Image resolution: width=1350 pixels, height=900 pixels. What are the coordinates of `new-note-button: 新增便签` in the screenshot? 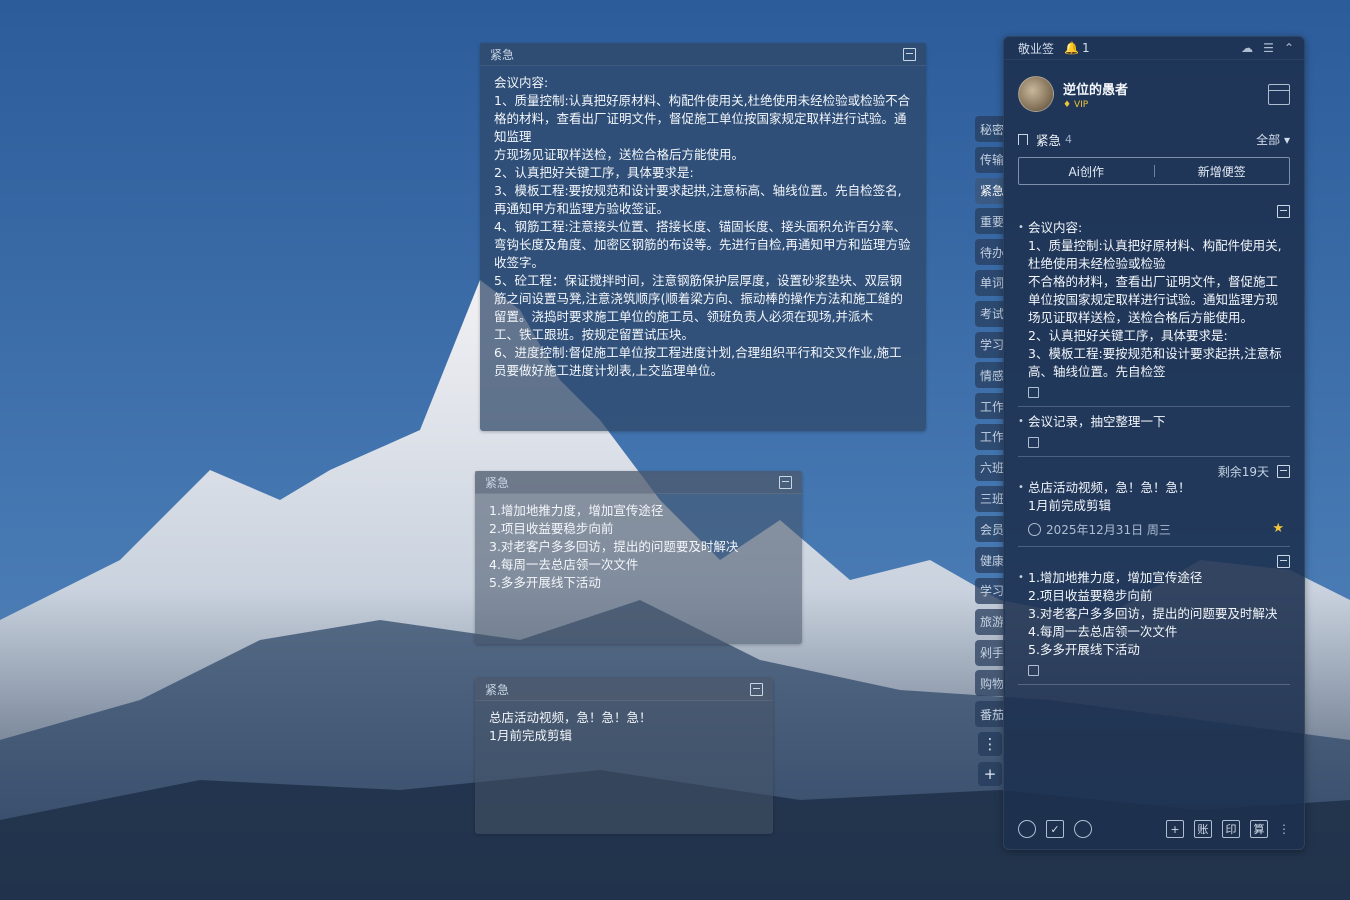 It's located at (1222, 171).